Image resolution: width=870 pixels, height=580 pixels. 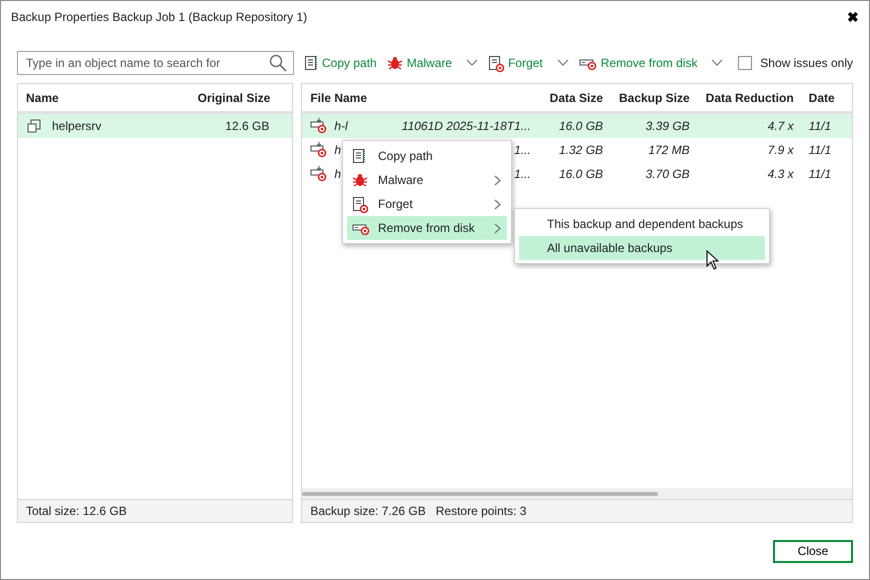 What do you see at coordinates (427, 156) in the screenshot?
I see `menu-item: Copy path` at bounding box center [427, 156].